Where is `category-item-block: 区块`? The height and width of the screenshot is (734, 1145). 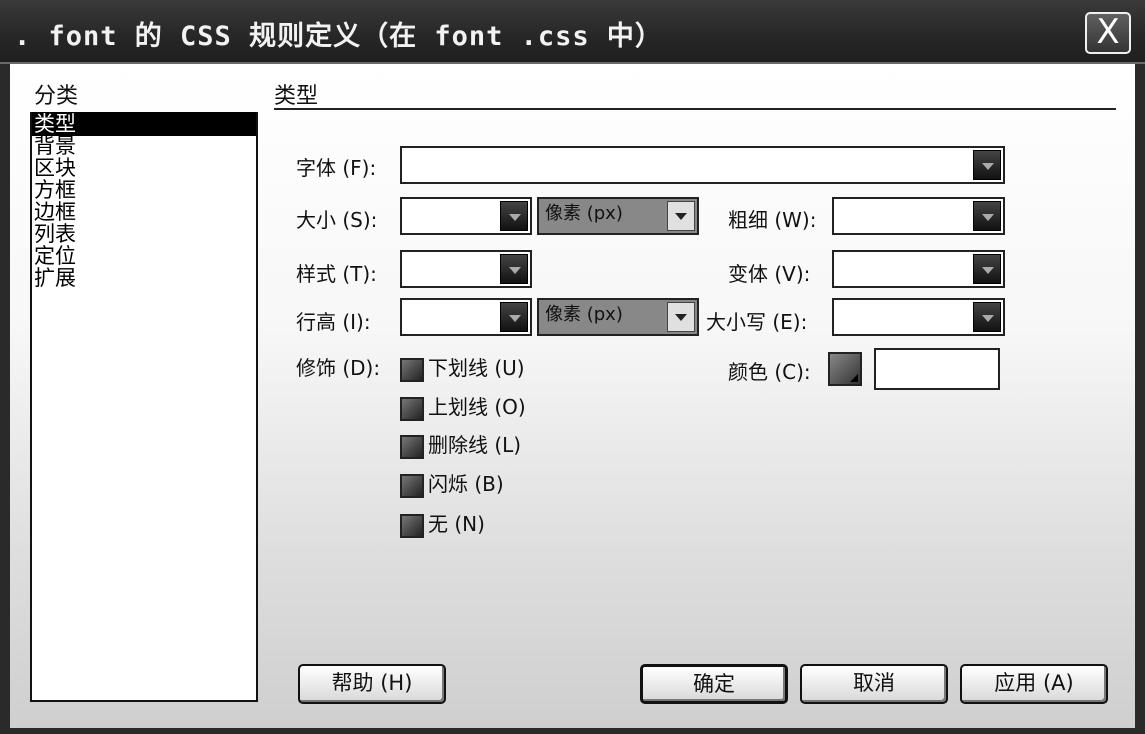
category-item-block: 区块 is located at coordinates (144, 168).